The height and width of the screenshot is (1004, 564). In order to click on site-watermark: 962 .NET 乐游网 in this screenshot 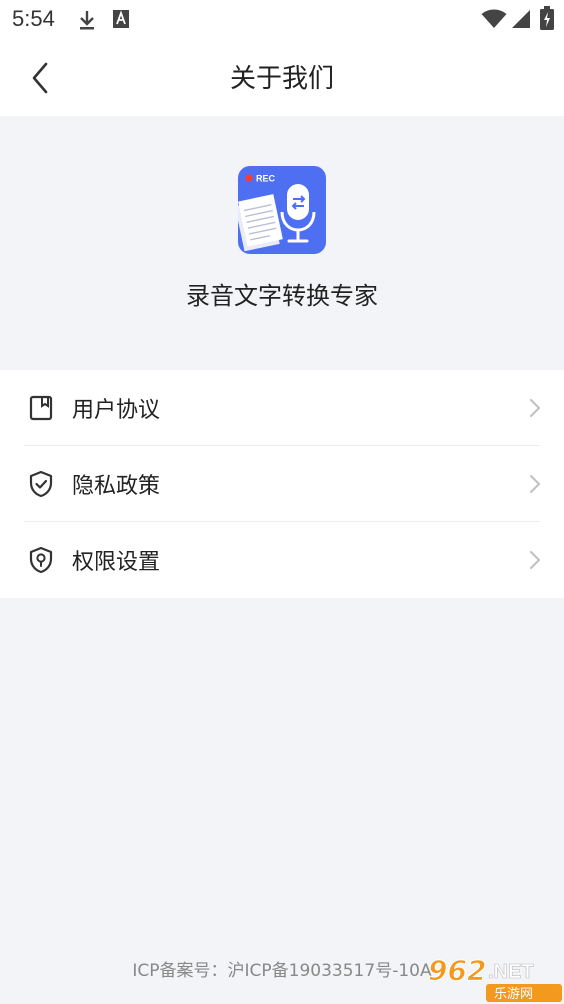, I will do `click(495, 978)`.